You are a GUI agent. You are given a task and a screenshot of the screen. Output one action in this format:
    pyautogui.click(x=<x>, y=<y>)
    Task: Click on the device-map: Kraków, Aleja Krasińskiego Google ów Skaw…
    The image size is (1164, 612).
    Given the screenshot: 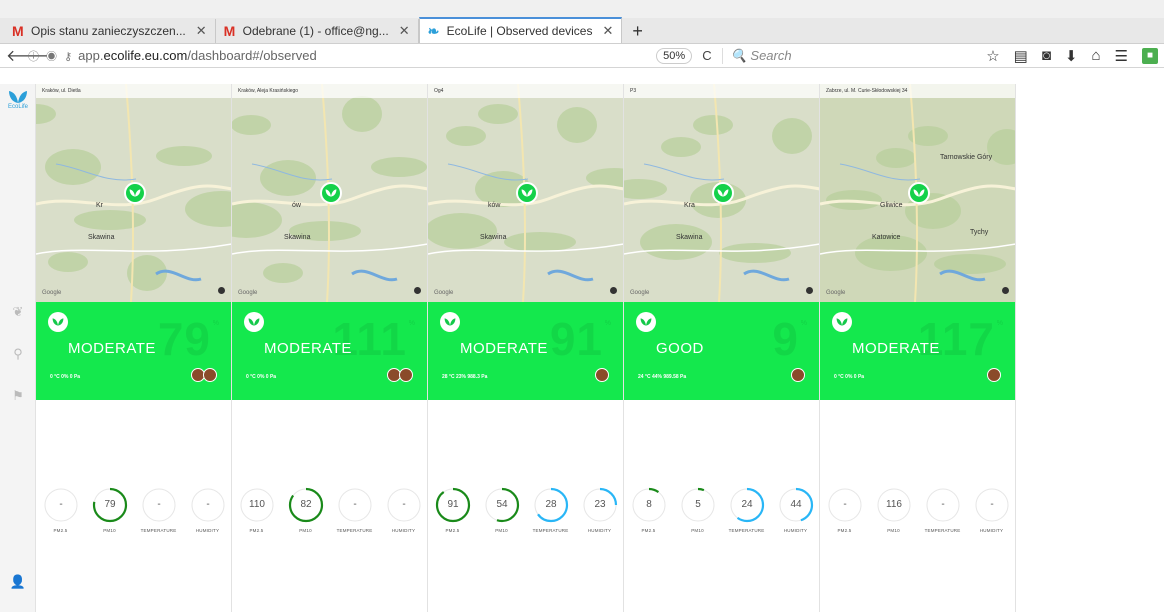 What is the action you would take?
    pyautogui.click(x=329, y=193)
    